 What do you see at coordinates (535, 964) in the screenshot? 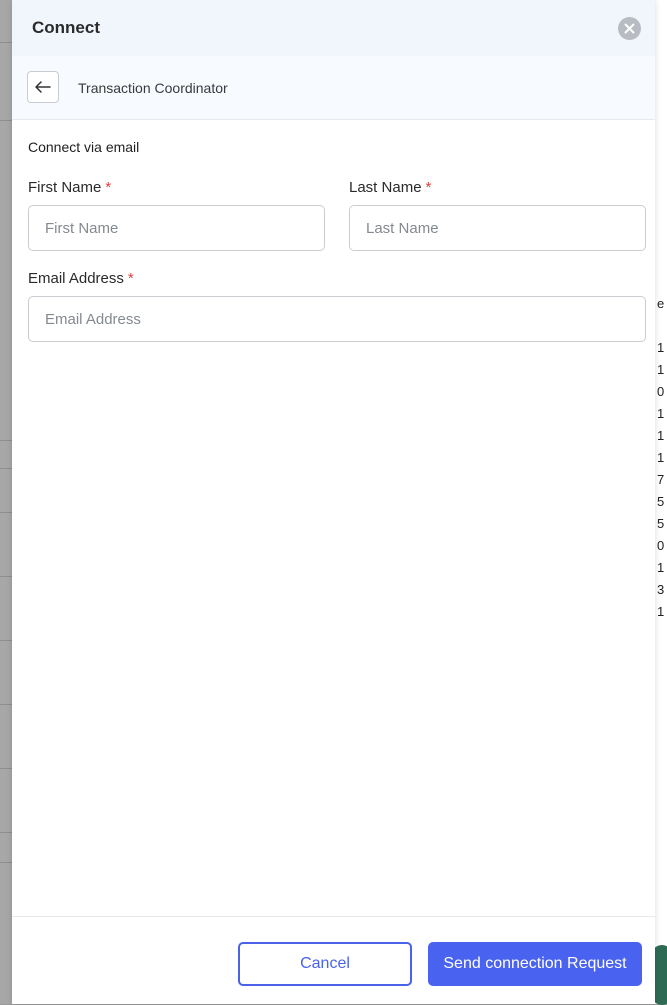
I see `send-connection-request-button: Send connection Request` at bounding box center [535, 964].